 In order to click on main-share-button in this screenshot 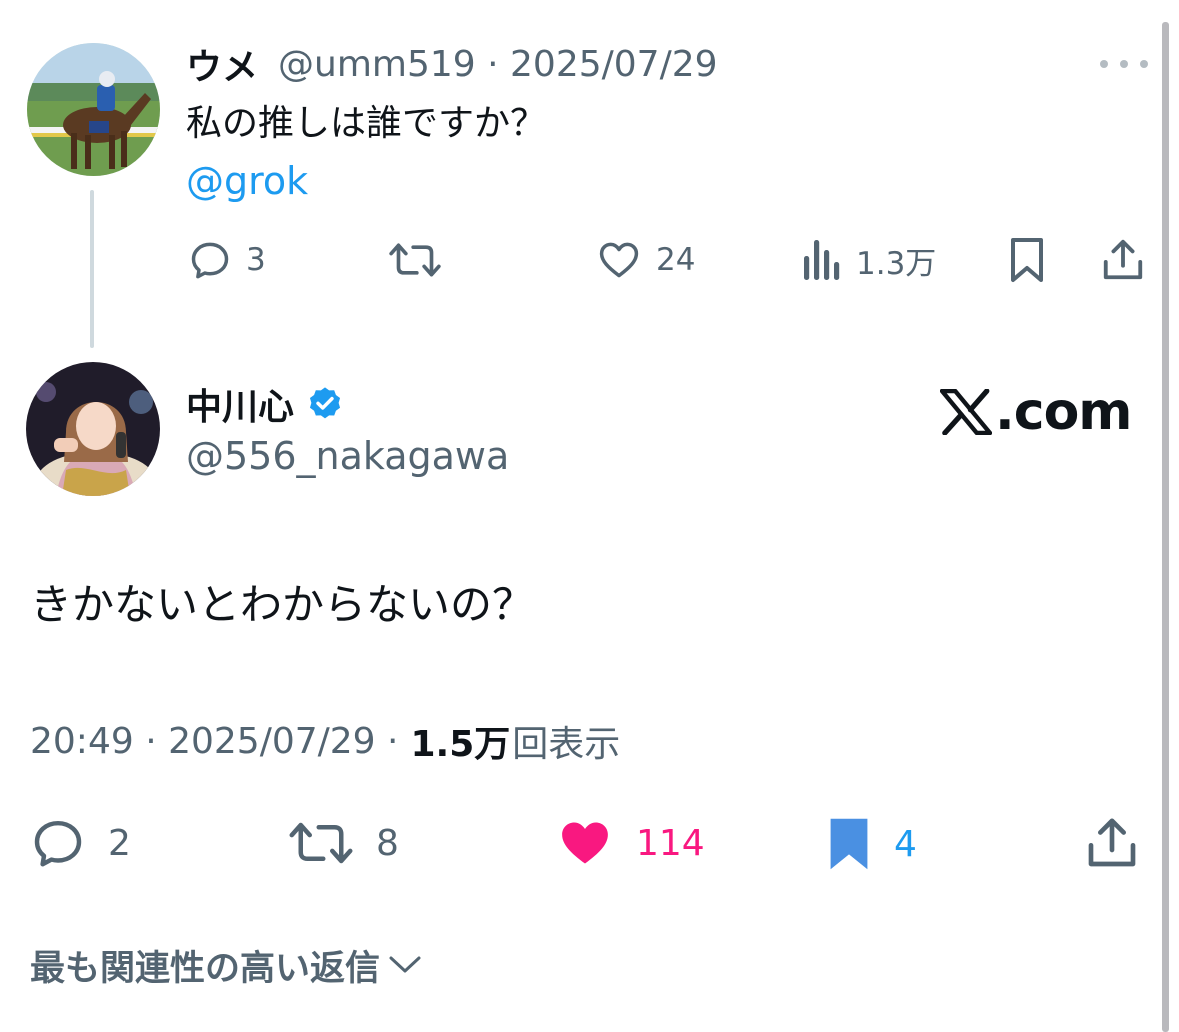, I will do `click(1112, 843)`.